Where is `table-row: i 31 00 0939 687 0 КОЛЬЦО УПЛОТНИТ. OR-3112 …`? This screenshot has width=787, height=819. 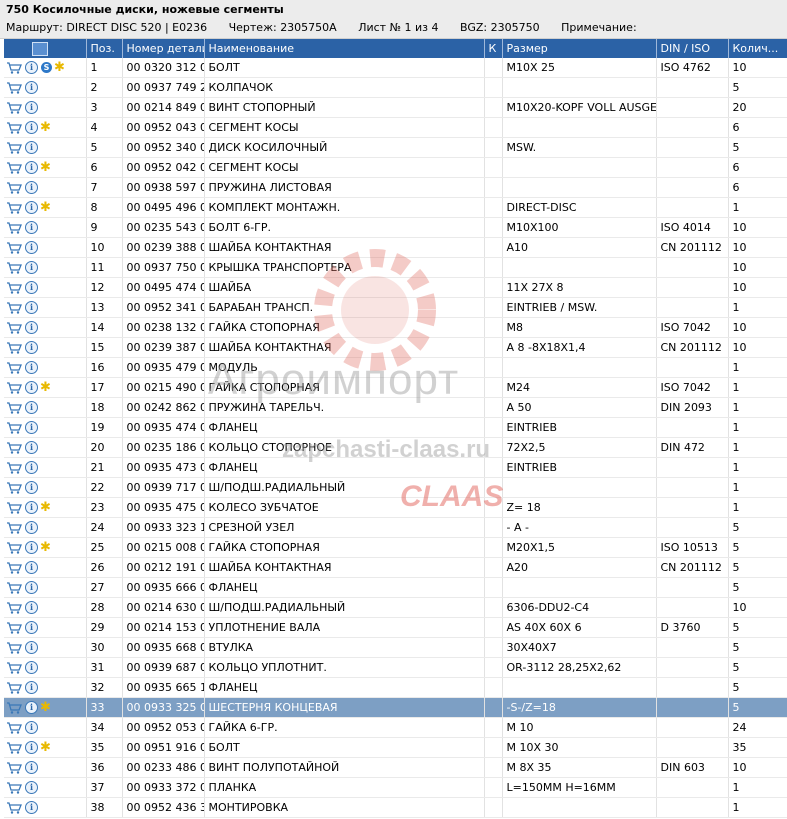 table-row: i 31 00 0939 687 0 КОЛЬЦО УПЛОТНИТ. OR-3112 … is located at coordinates (395, 667).